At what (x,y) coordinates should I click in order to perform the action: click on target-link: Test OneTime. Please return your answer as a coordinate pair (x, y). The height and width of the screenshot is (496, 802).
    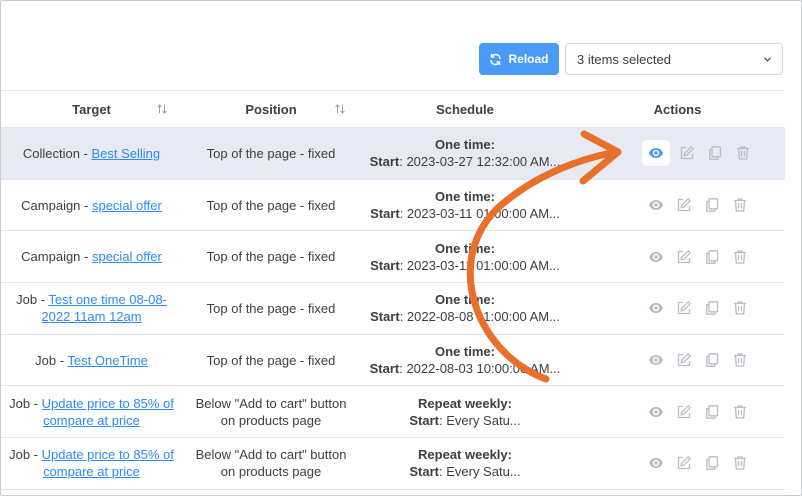
    Looking at the image, I should click on (107, 360).